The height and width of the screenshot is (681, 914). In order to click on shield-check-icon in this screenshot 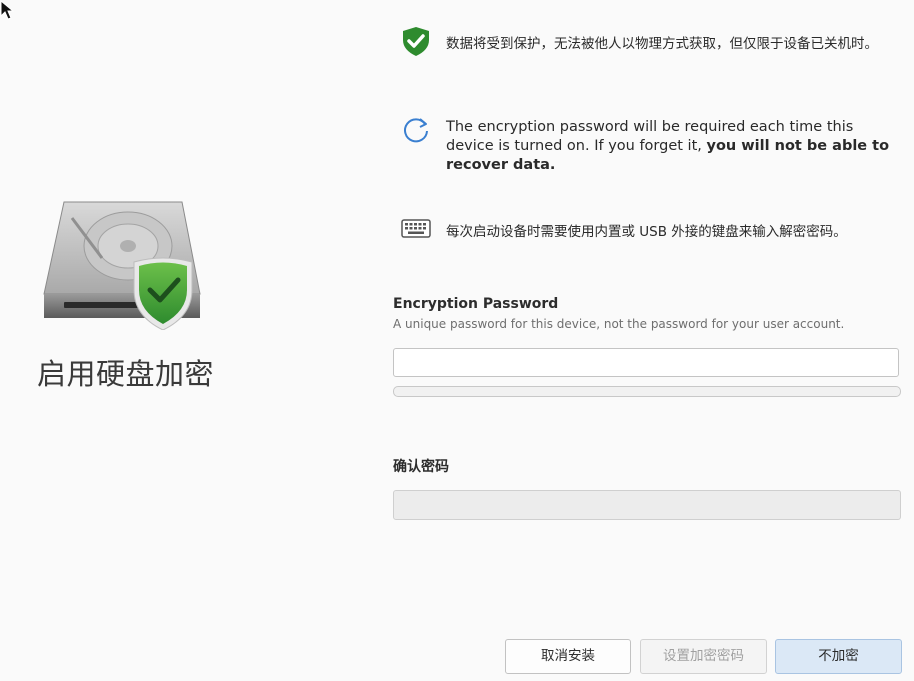, I will do `click(416, 41)`.